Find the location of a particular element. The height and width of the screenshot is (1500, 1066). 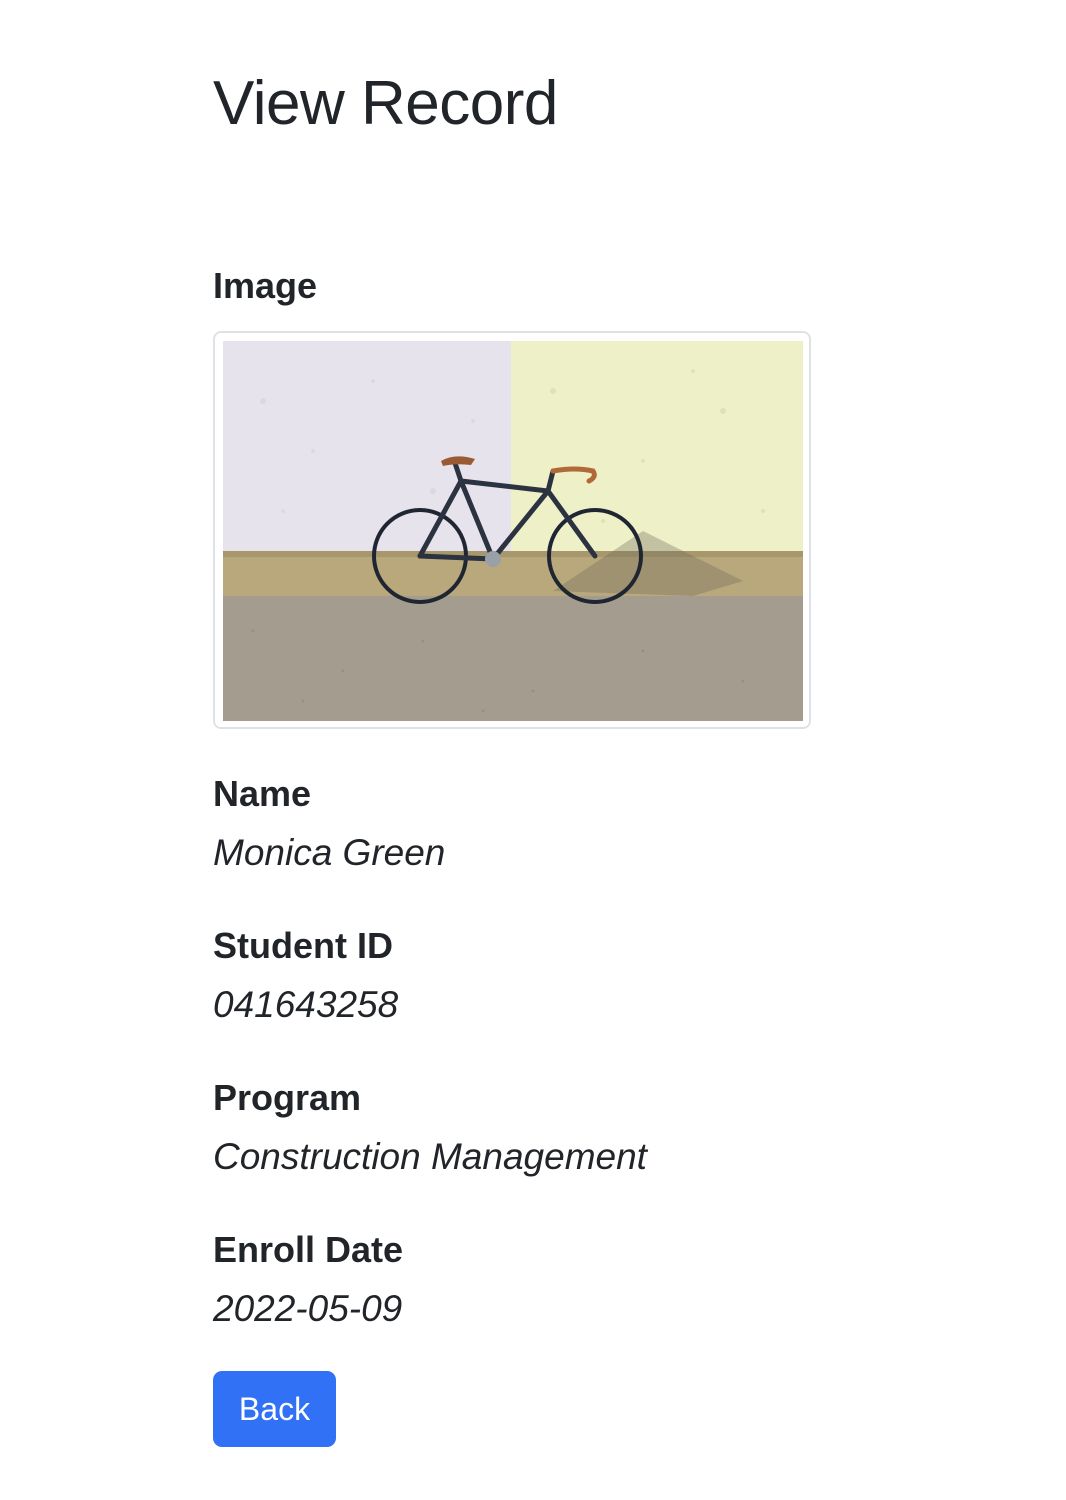

name-value: Monica Green is located at coordinates (329, 852).